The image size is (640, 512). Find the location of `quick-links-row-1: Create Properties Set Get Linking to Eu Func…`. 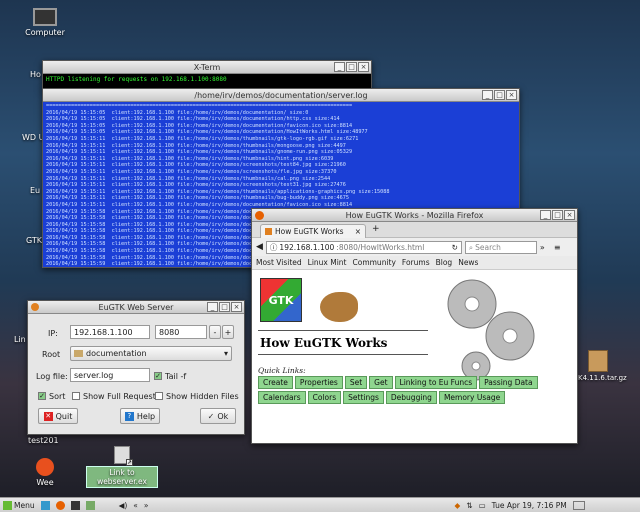

quick-links-row-1: Create Properties Set Get Linking to Eu Func… is located at coordinates (407, 382).